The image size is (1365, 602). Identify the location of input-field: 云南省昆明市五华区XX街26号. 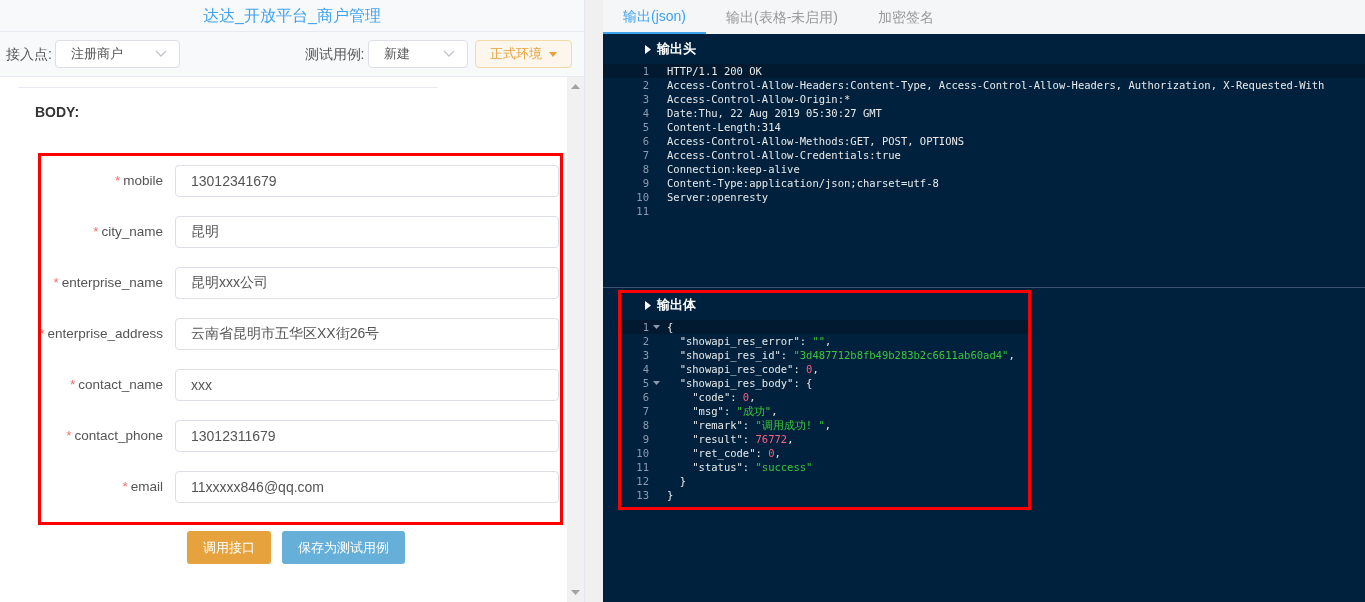
(367, 334).